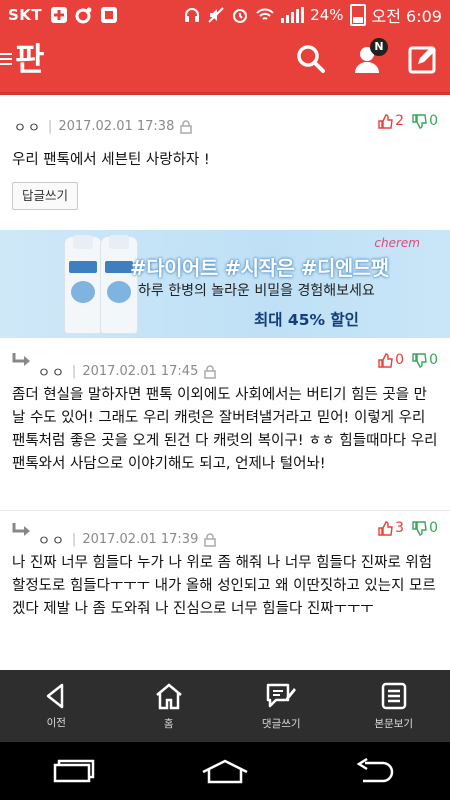  I want to click on carrier-label: SKT, so click(25, 15).